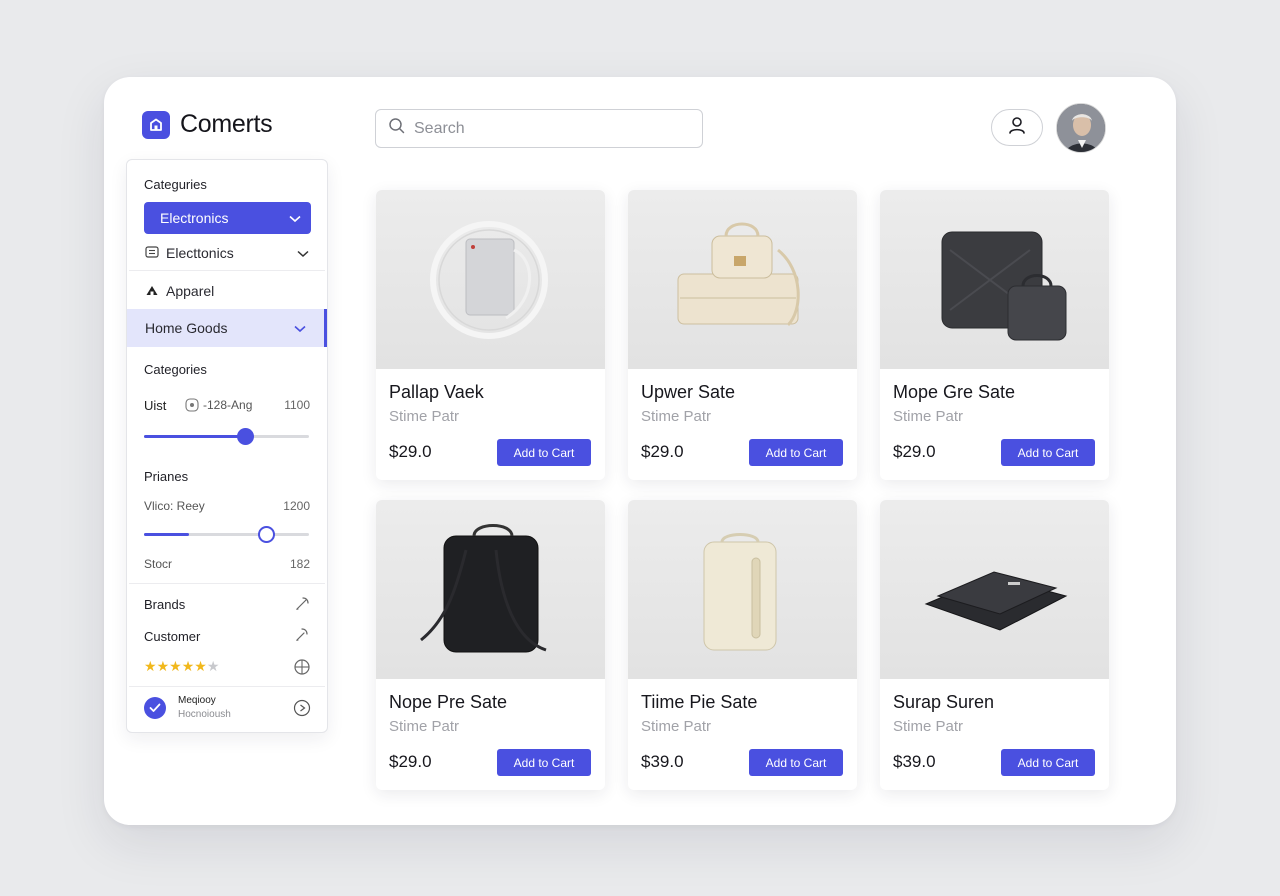 The width and height of the screenshot is (1280, 896). What do you see at coordinates (166, 476) in the screenshot?
I see `prices-heading: Prianes` at bounding box center [166, 476].